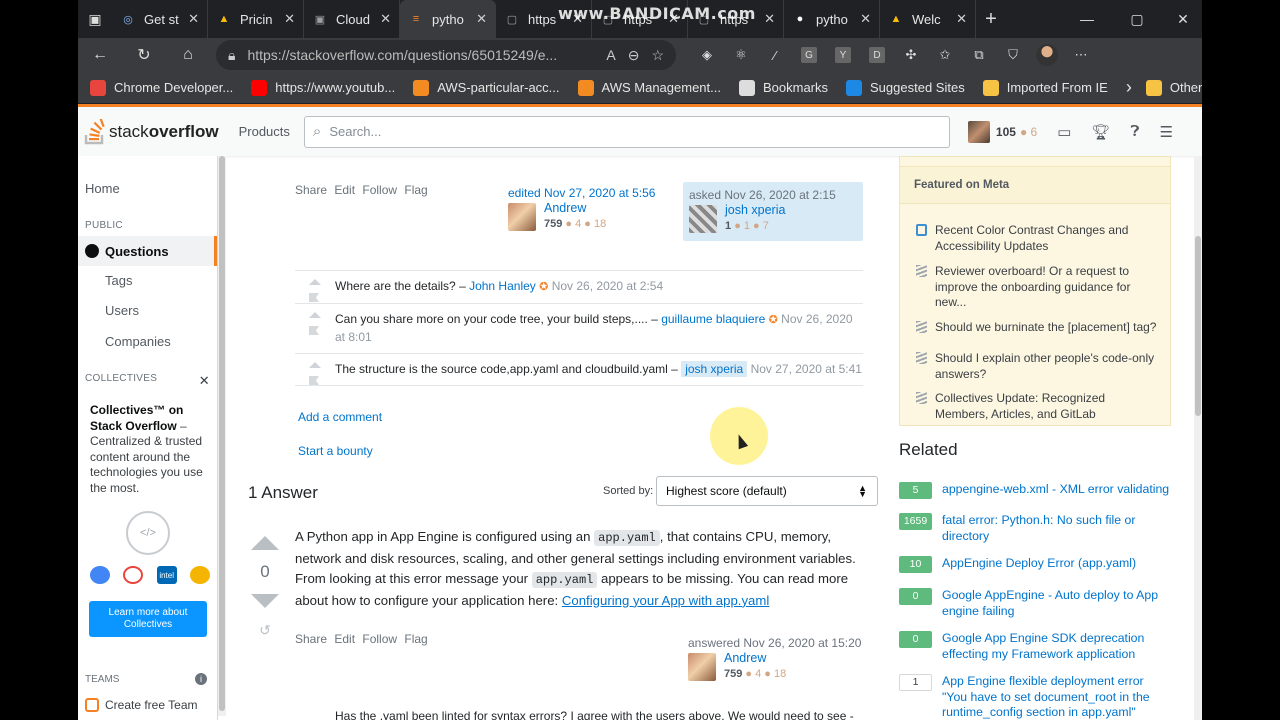 The width and height of the screenshot is (1280, 720). What do you see at coordinates (928, 19) in the screenshot?
I see `browser-tab: ▲ Welc ✕` at bounding box center [928, 19].